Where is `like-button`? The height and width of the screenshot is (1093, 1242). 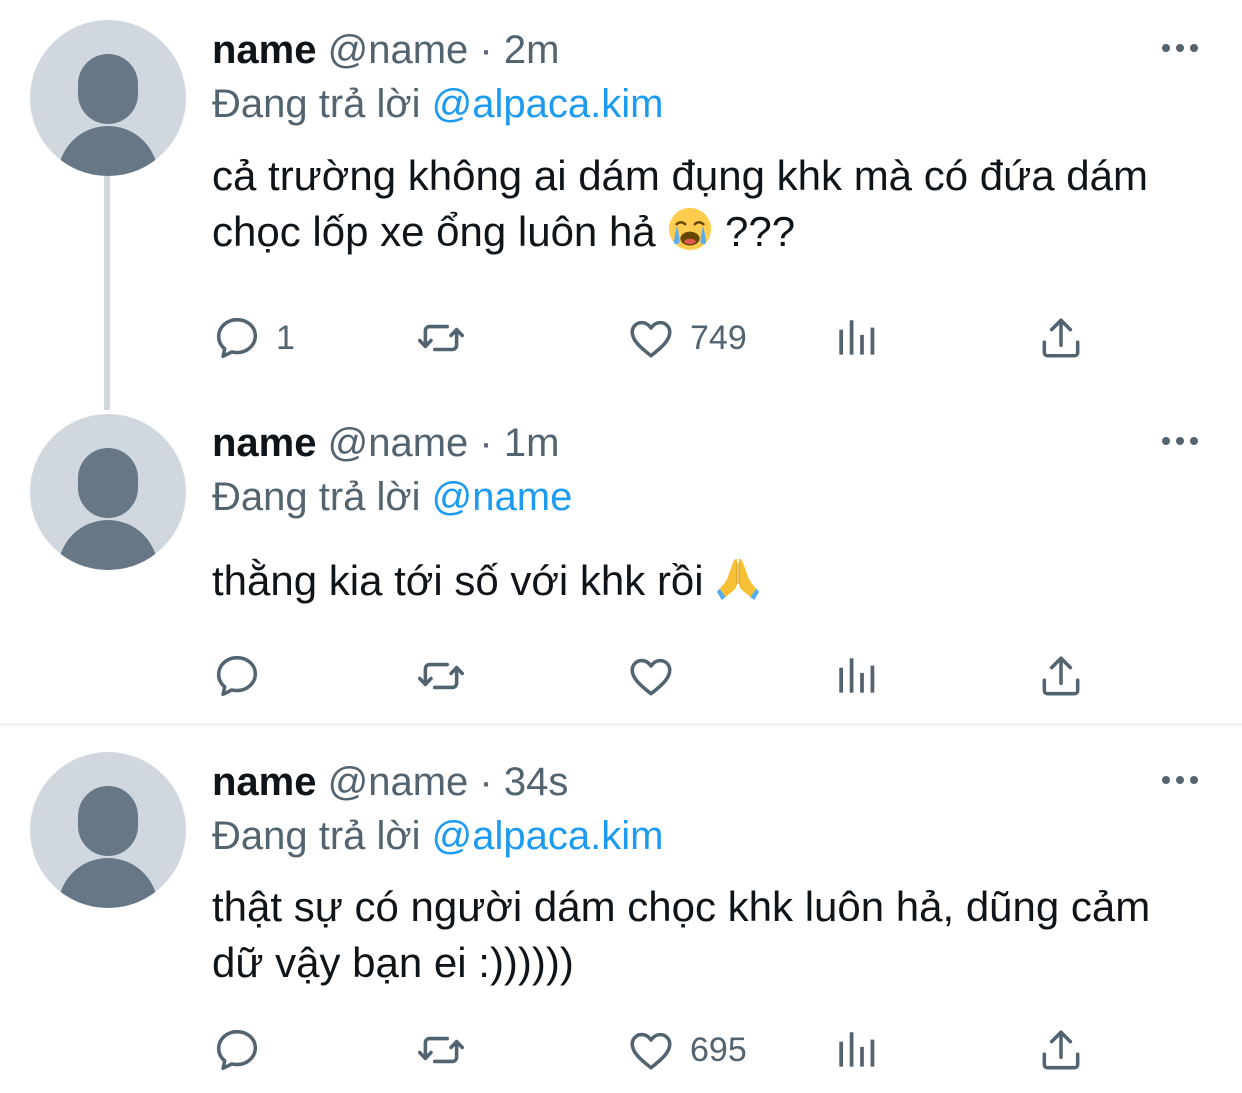
like-button is located at coordinates (651, 676).